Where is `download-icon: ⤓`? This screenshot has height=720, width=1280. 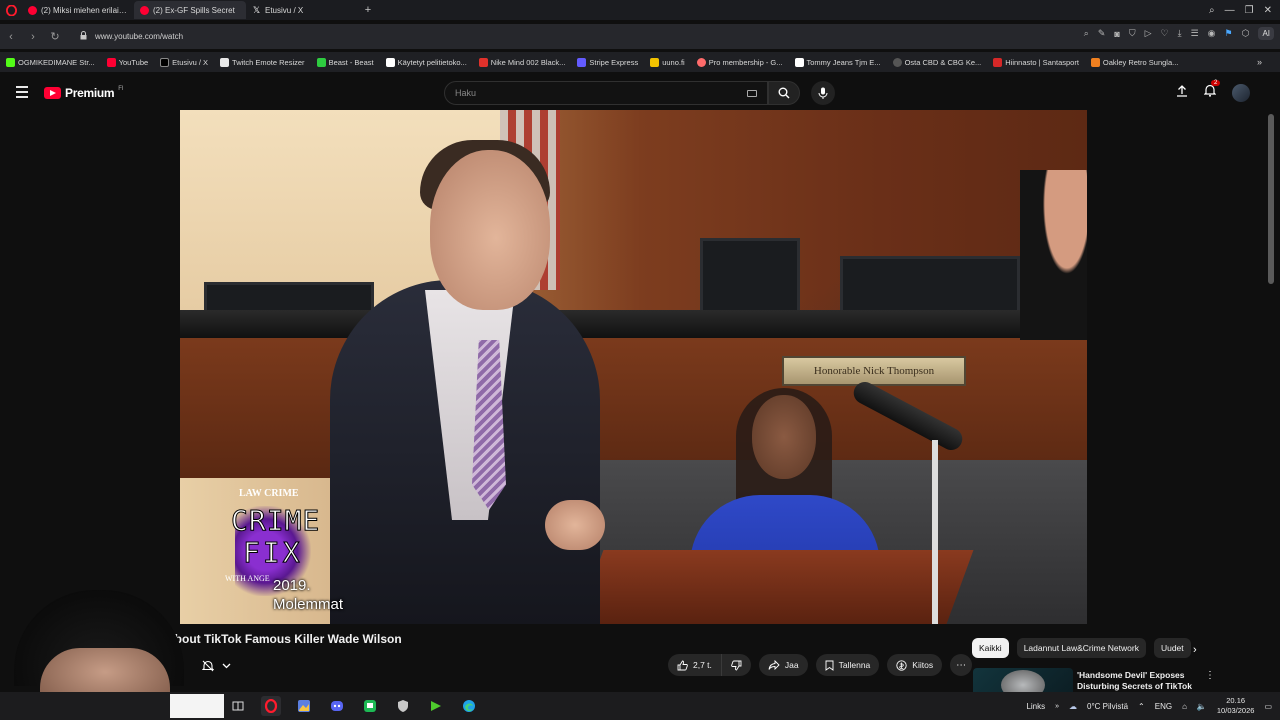
download-icon: ⤓ is located at coordinates (1180, 33).